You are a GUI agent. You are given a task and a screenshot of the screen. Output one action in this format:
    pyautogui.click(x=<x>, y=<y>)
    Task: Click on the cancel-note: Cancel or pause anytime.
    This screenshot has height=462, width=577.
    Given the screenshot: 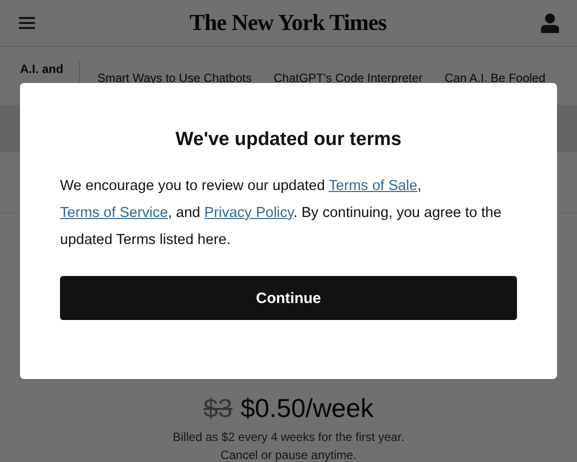 What is the action you would take?
    pyautogui.click(x=288, y=455)
    